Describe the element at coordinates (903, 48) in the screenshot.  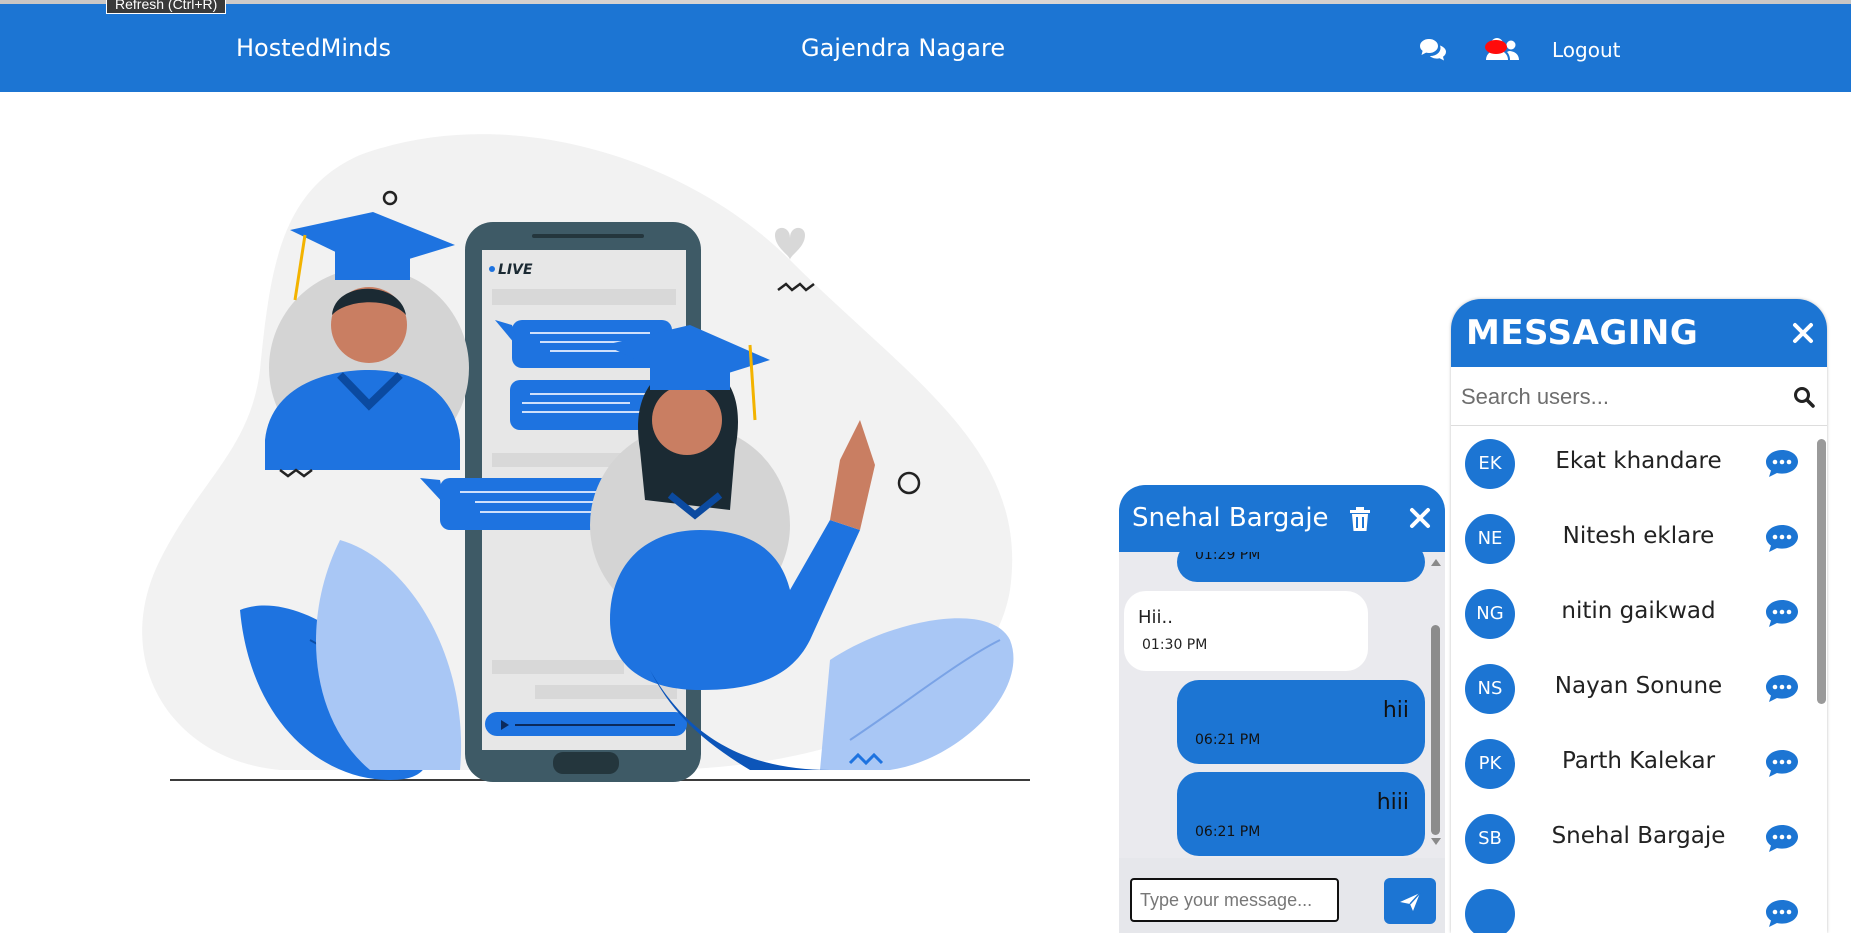
I see `current-username: Gajendra Nagare` at that location.